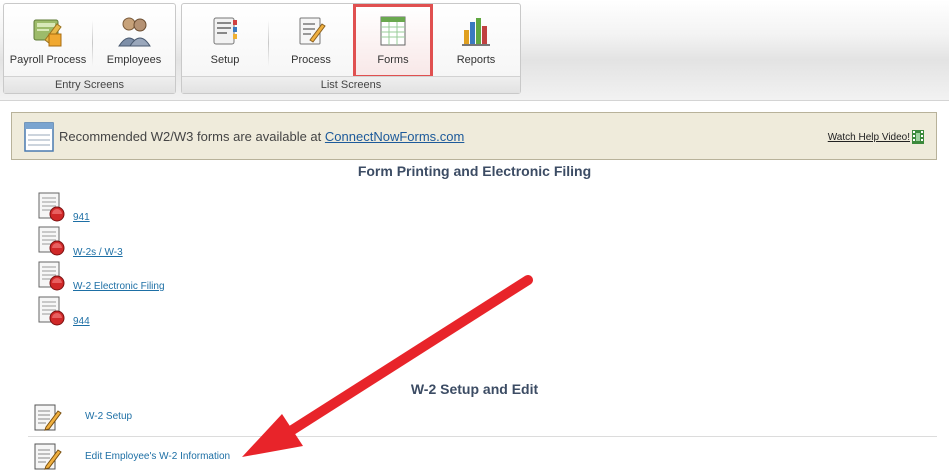 The width and height of the screenshot is (949, 476). I want to click on form-link-944: 944, so click(81, 321).